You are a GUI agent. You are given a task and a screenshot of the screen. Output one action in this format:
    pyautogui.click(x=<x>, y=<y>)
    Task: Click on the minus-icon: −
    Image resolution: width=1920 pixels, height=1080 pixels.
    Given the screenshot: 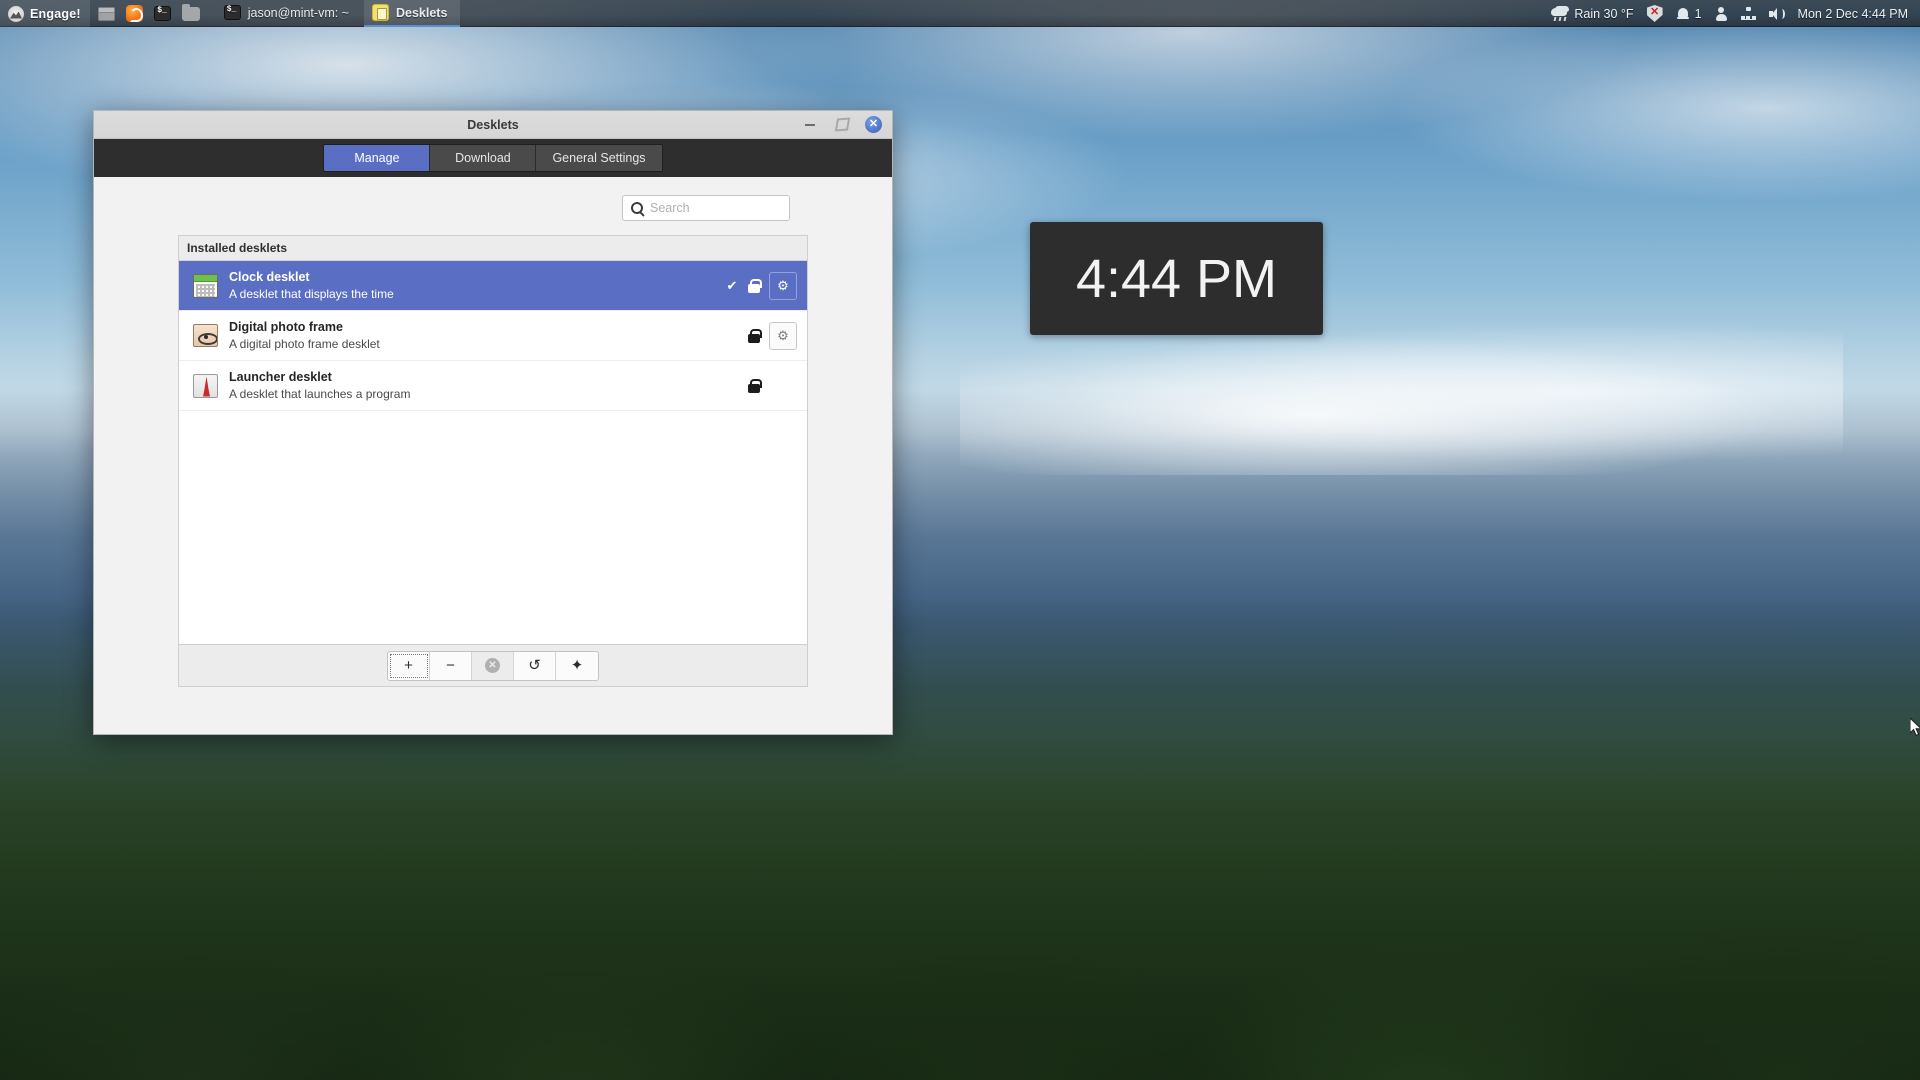 What is the action you would take?
    pyautogui.click(x=450, y=665)
    